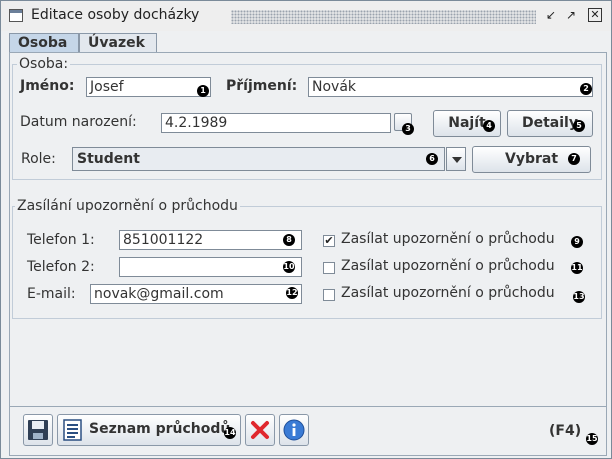 The image size is (612, 459). What do you see at coordinates (595, 15) in the screenshot?
I see `close-icon: ✕` at bounding box center [595, 15].